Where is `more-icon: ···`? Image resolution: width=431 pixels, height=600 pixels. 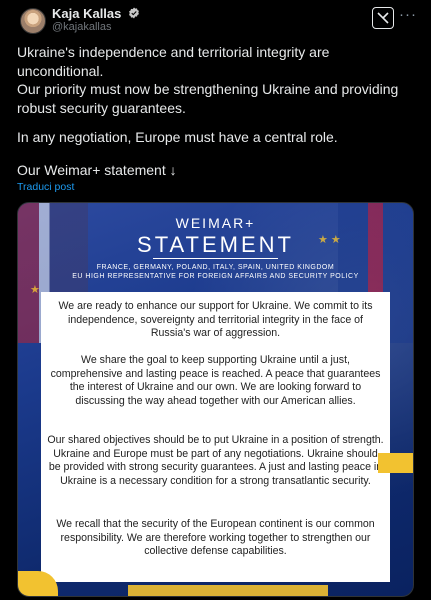
more-icon: ··· is located at coordinates (408, 14).